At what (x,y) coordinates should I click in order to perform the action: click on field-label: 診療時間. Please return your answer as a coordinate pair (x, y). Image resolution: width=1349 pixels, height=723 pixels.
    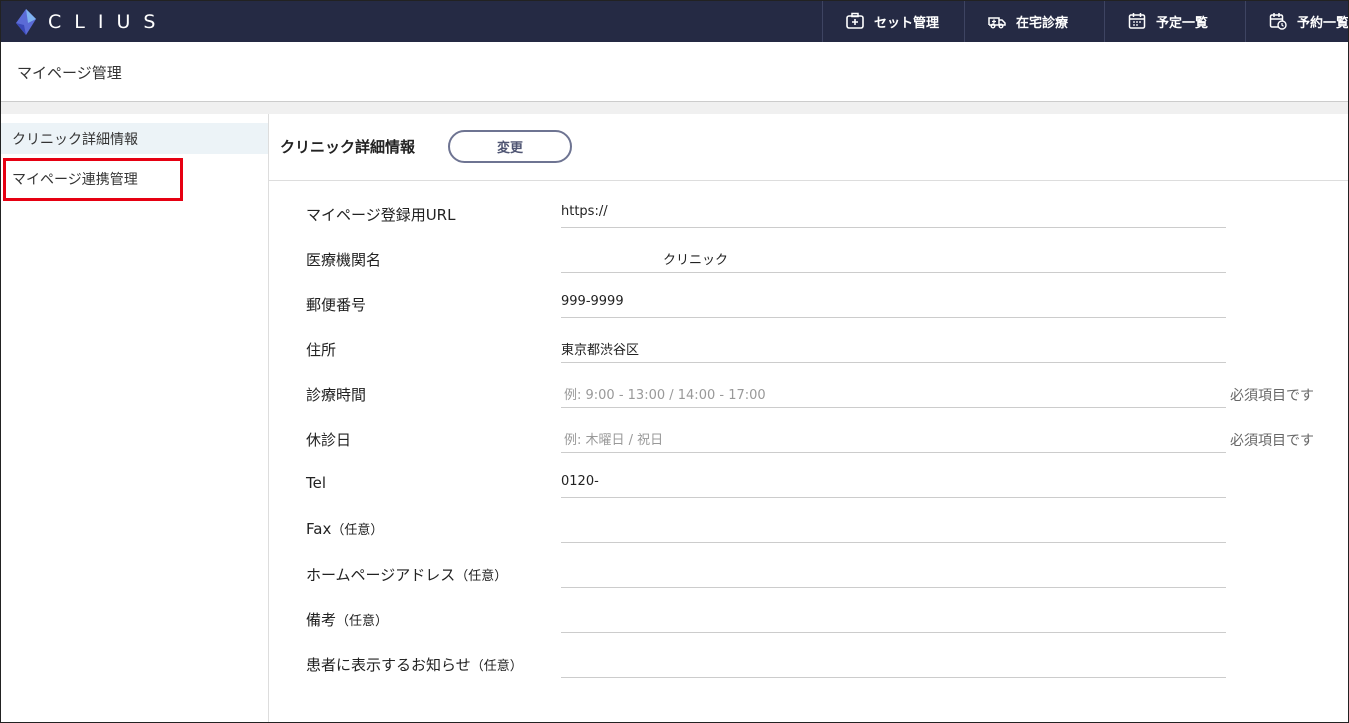
    Looking at the image, I should click on (336, 395).